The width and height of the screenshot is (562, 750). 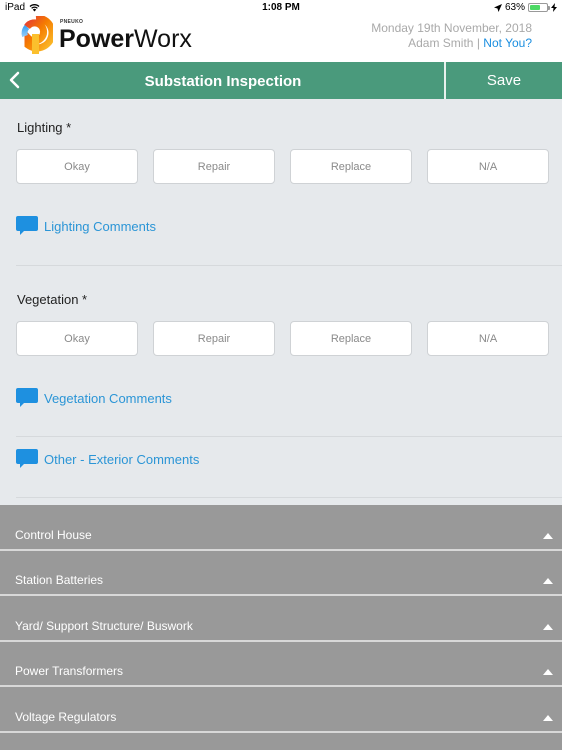 I want to click on accordion-label: Station Batteries, so click(x=59, y=580).